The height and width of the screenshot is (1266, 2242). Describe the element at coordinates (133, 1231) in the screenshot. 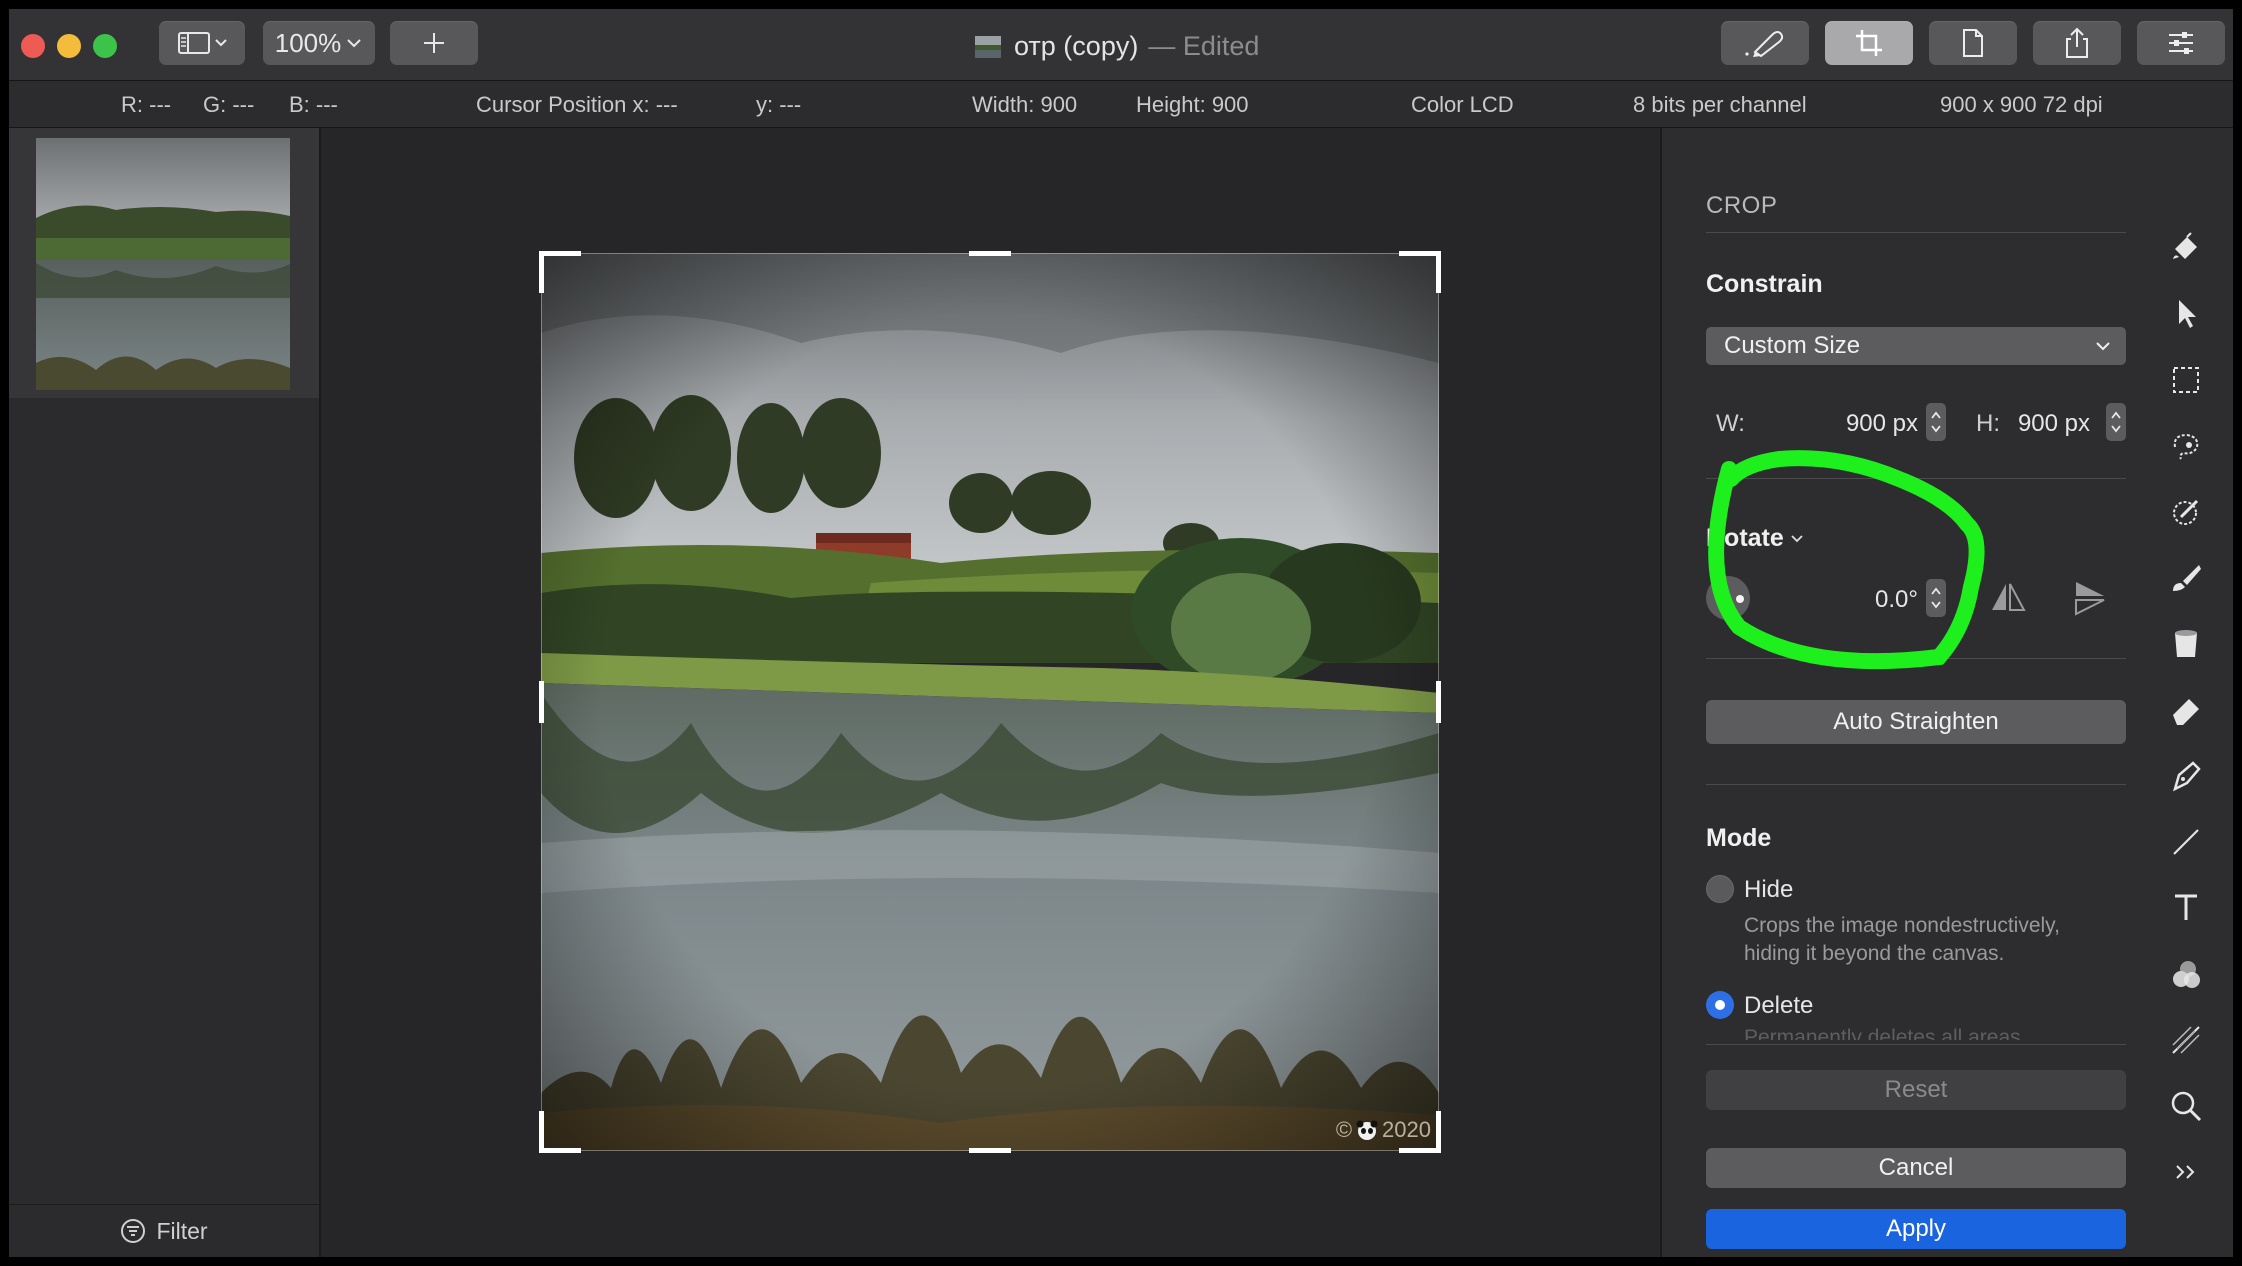

I see `filter-icon` at that location.